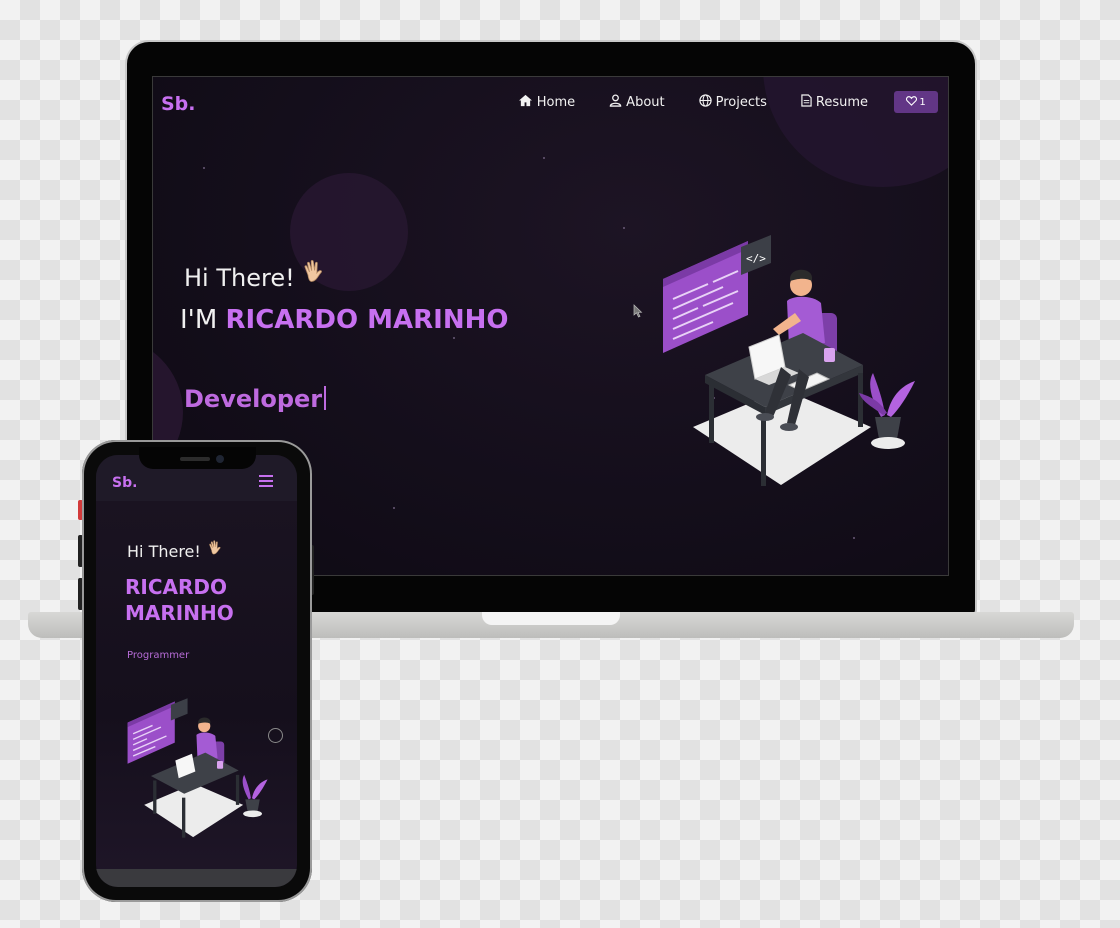  I want to click on hamburger-menu-icon, so click(266, 482).